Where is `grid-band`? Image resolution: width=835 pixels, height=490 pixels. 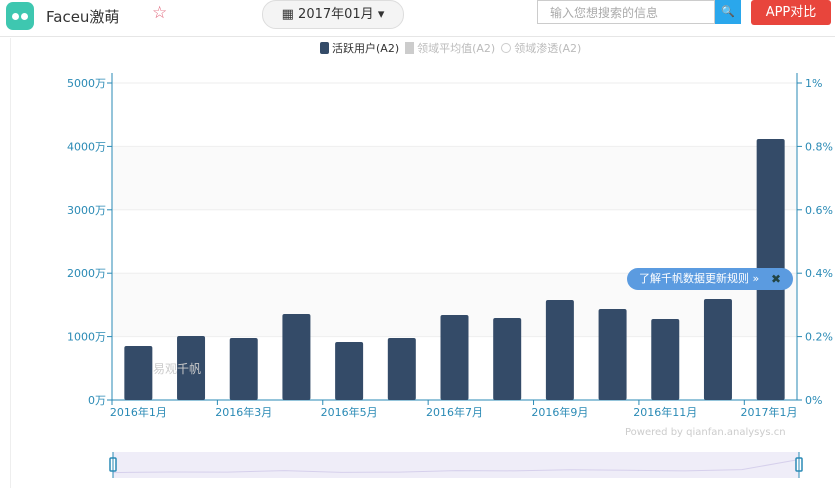
grid-band is located at coordinates (454, 178).